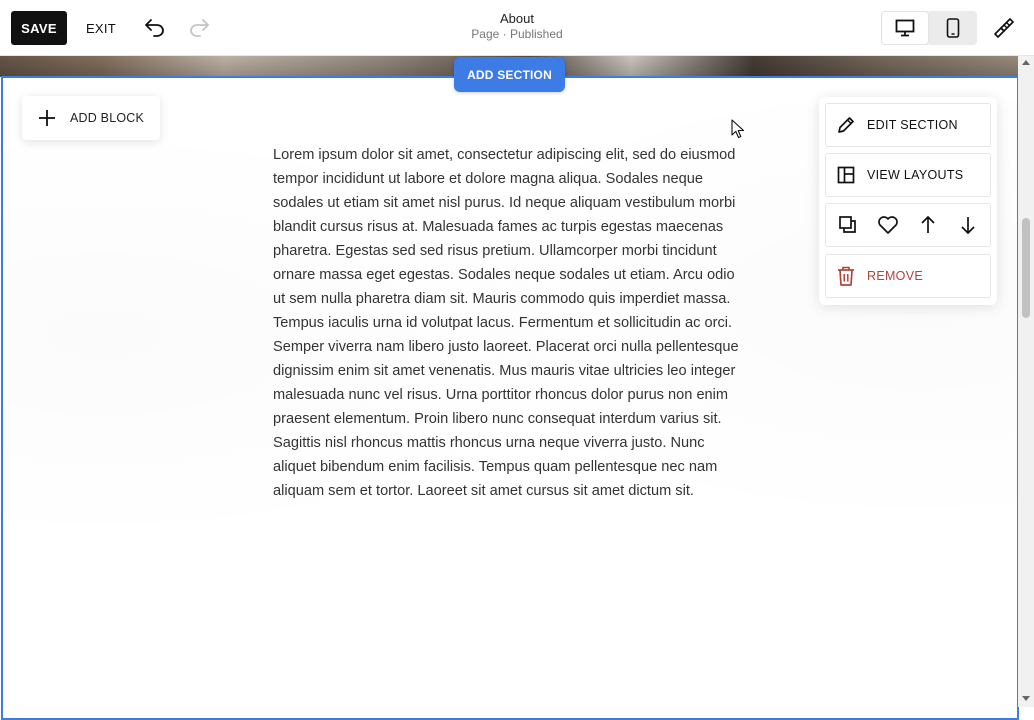 The image size is (1034, 720). What do you see at coordinates (846, 276) in the screenshot?
I see `trash-icon` at bounding box center [846, 276].